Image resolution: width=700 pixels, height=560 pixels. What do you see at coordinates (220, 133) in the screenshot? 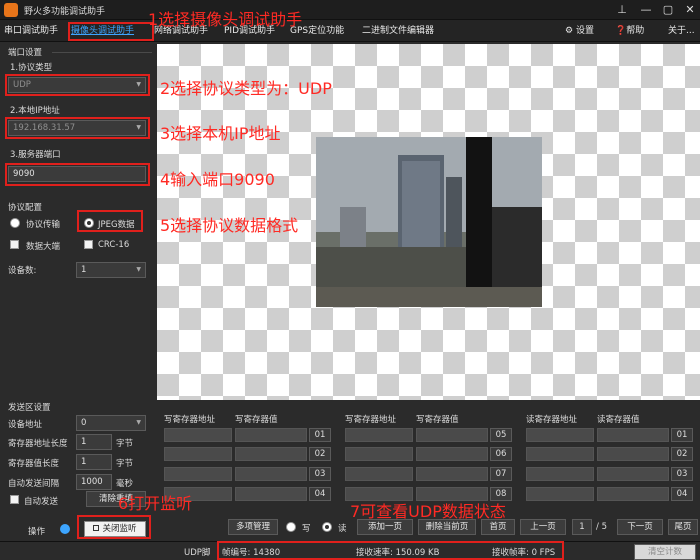
I see `annotation-3: 3选择本机IP地址` at bounding box center [220, 133].